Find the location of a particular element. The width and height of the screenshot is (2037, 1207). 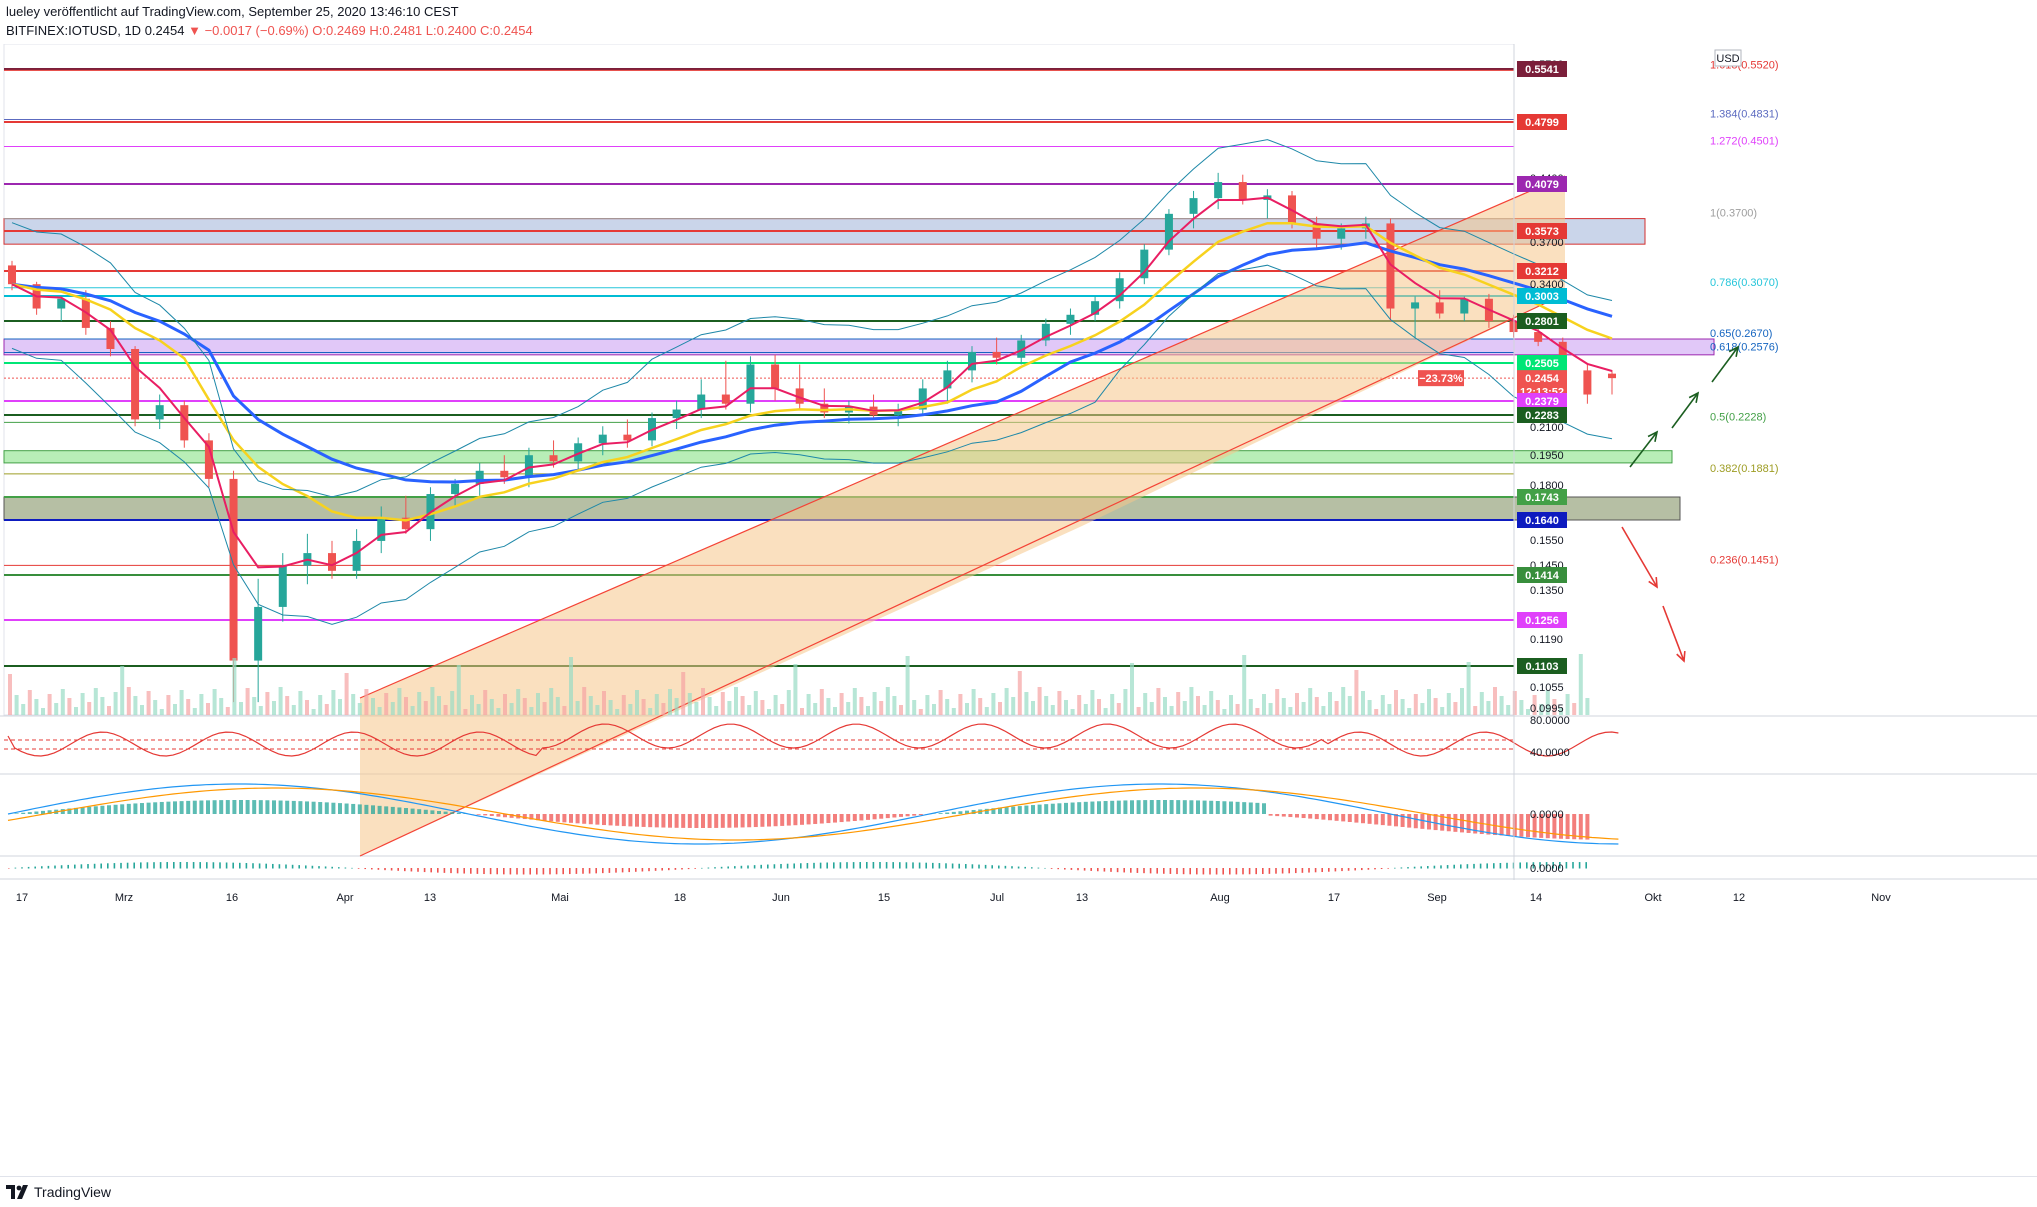

candle is located at coordinates (1144, 264).